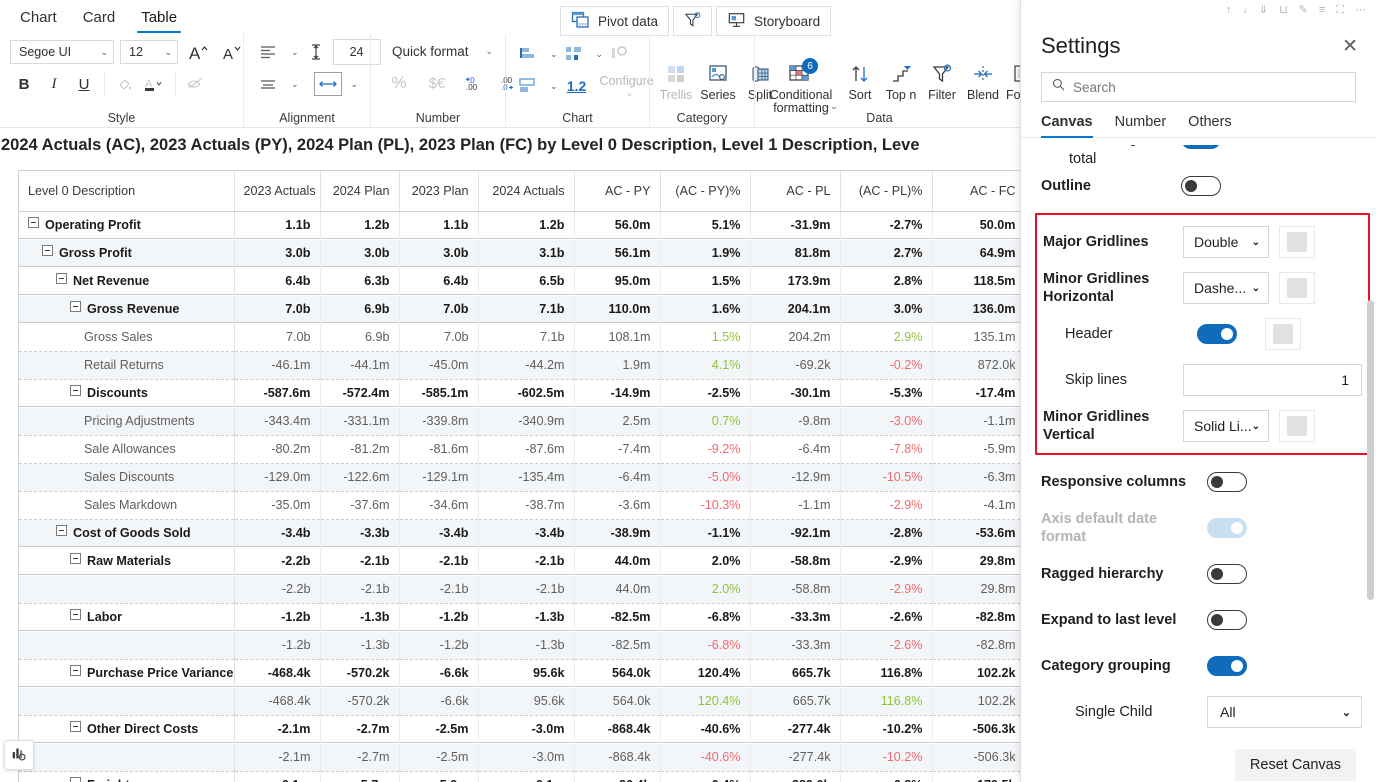 This screenshot has width=1376, height=782. Describe the element at coordinates (617, 757) in the screenshot. I see `table-cell: -868.4k` at that location.